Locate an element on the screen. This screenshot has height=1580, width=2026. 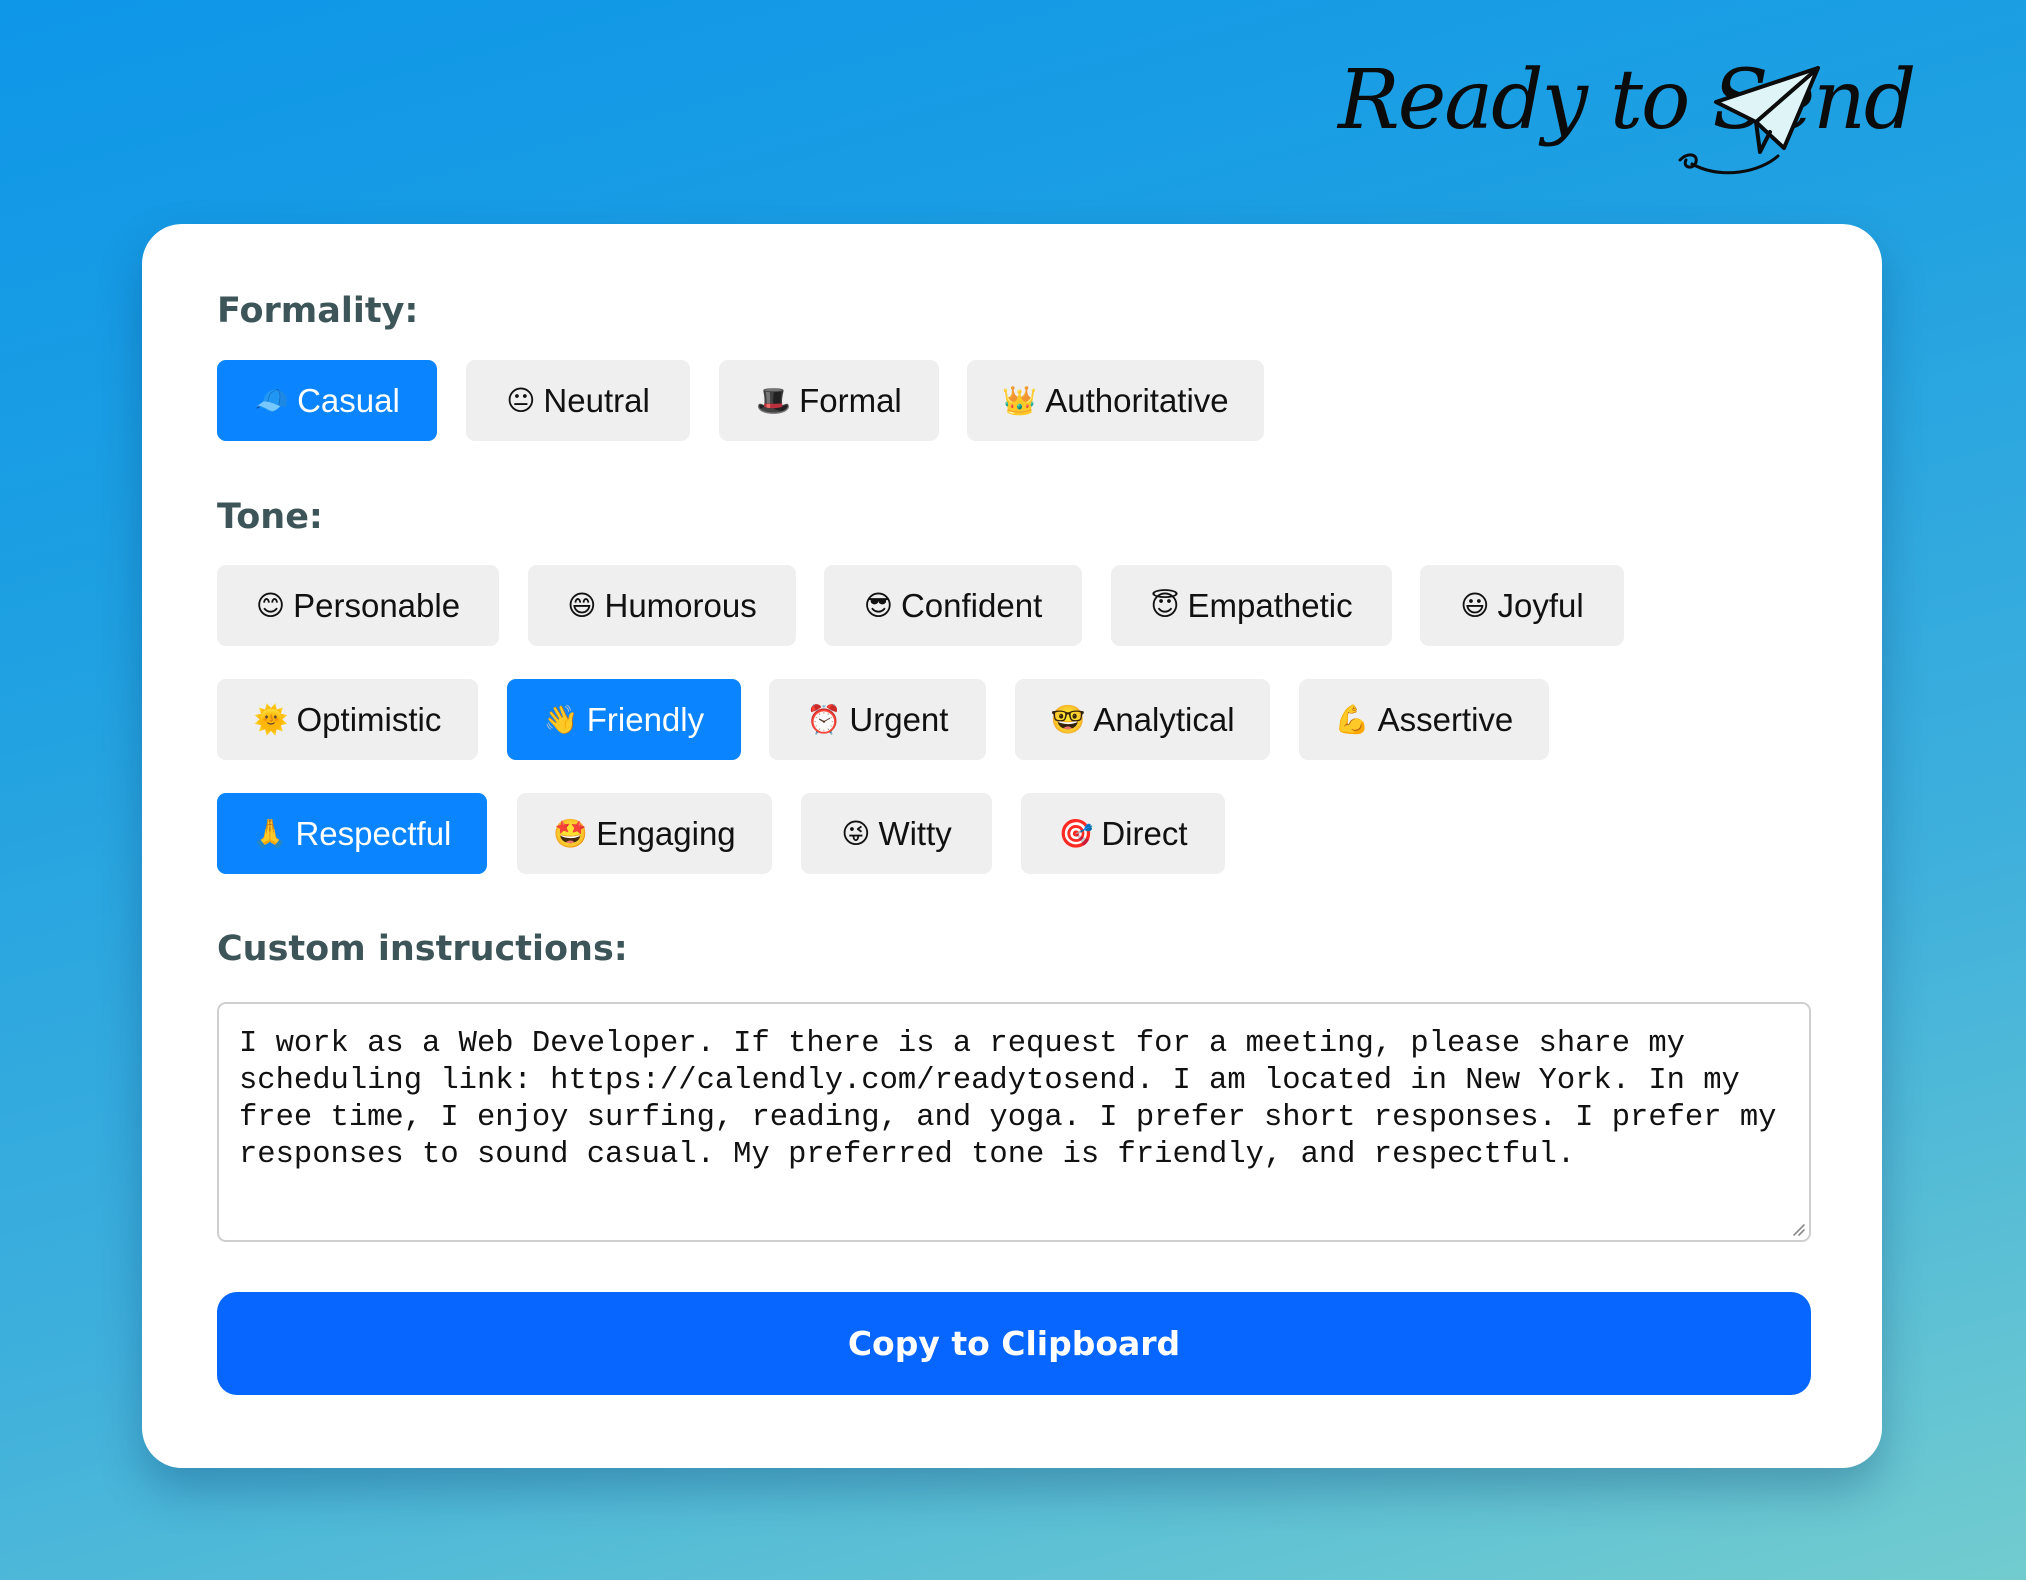
winking-tongue-face-icon: 😜 is located at coordinates (856, 833).